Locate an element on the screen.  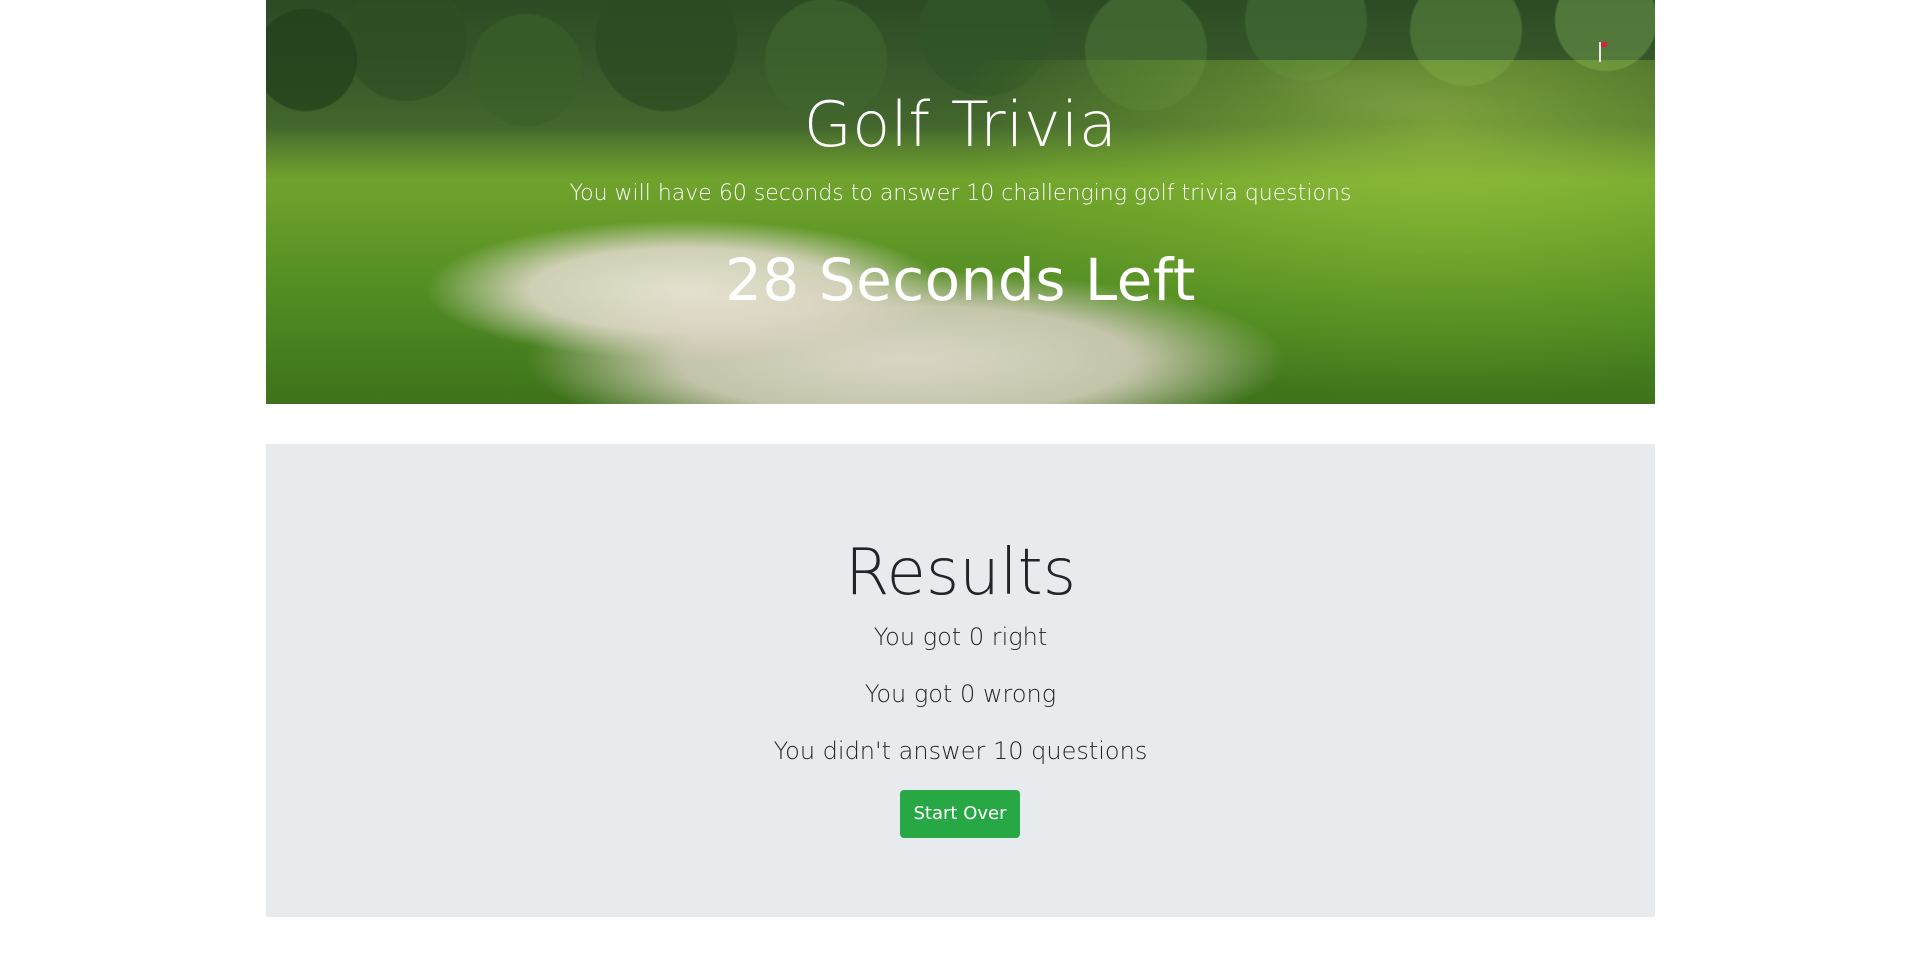
unanswered-count-text: You didn't answer 10 questions is located at coordinates (960, 751).